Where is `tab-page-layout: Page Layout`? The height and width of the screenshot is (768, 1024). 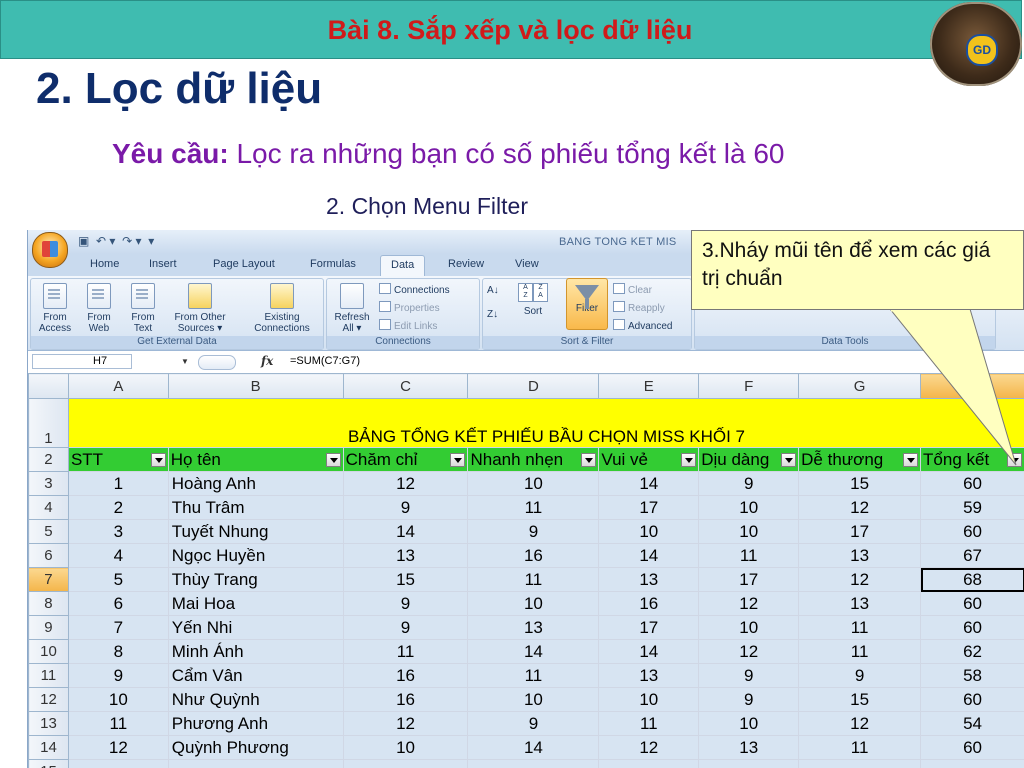
tab-page-layout: Page Layout is located at coordinates (244, 264).